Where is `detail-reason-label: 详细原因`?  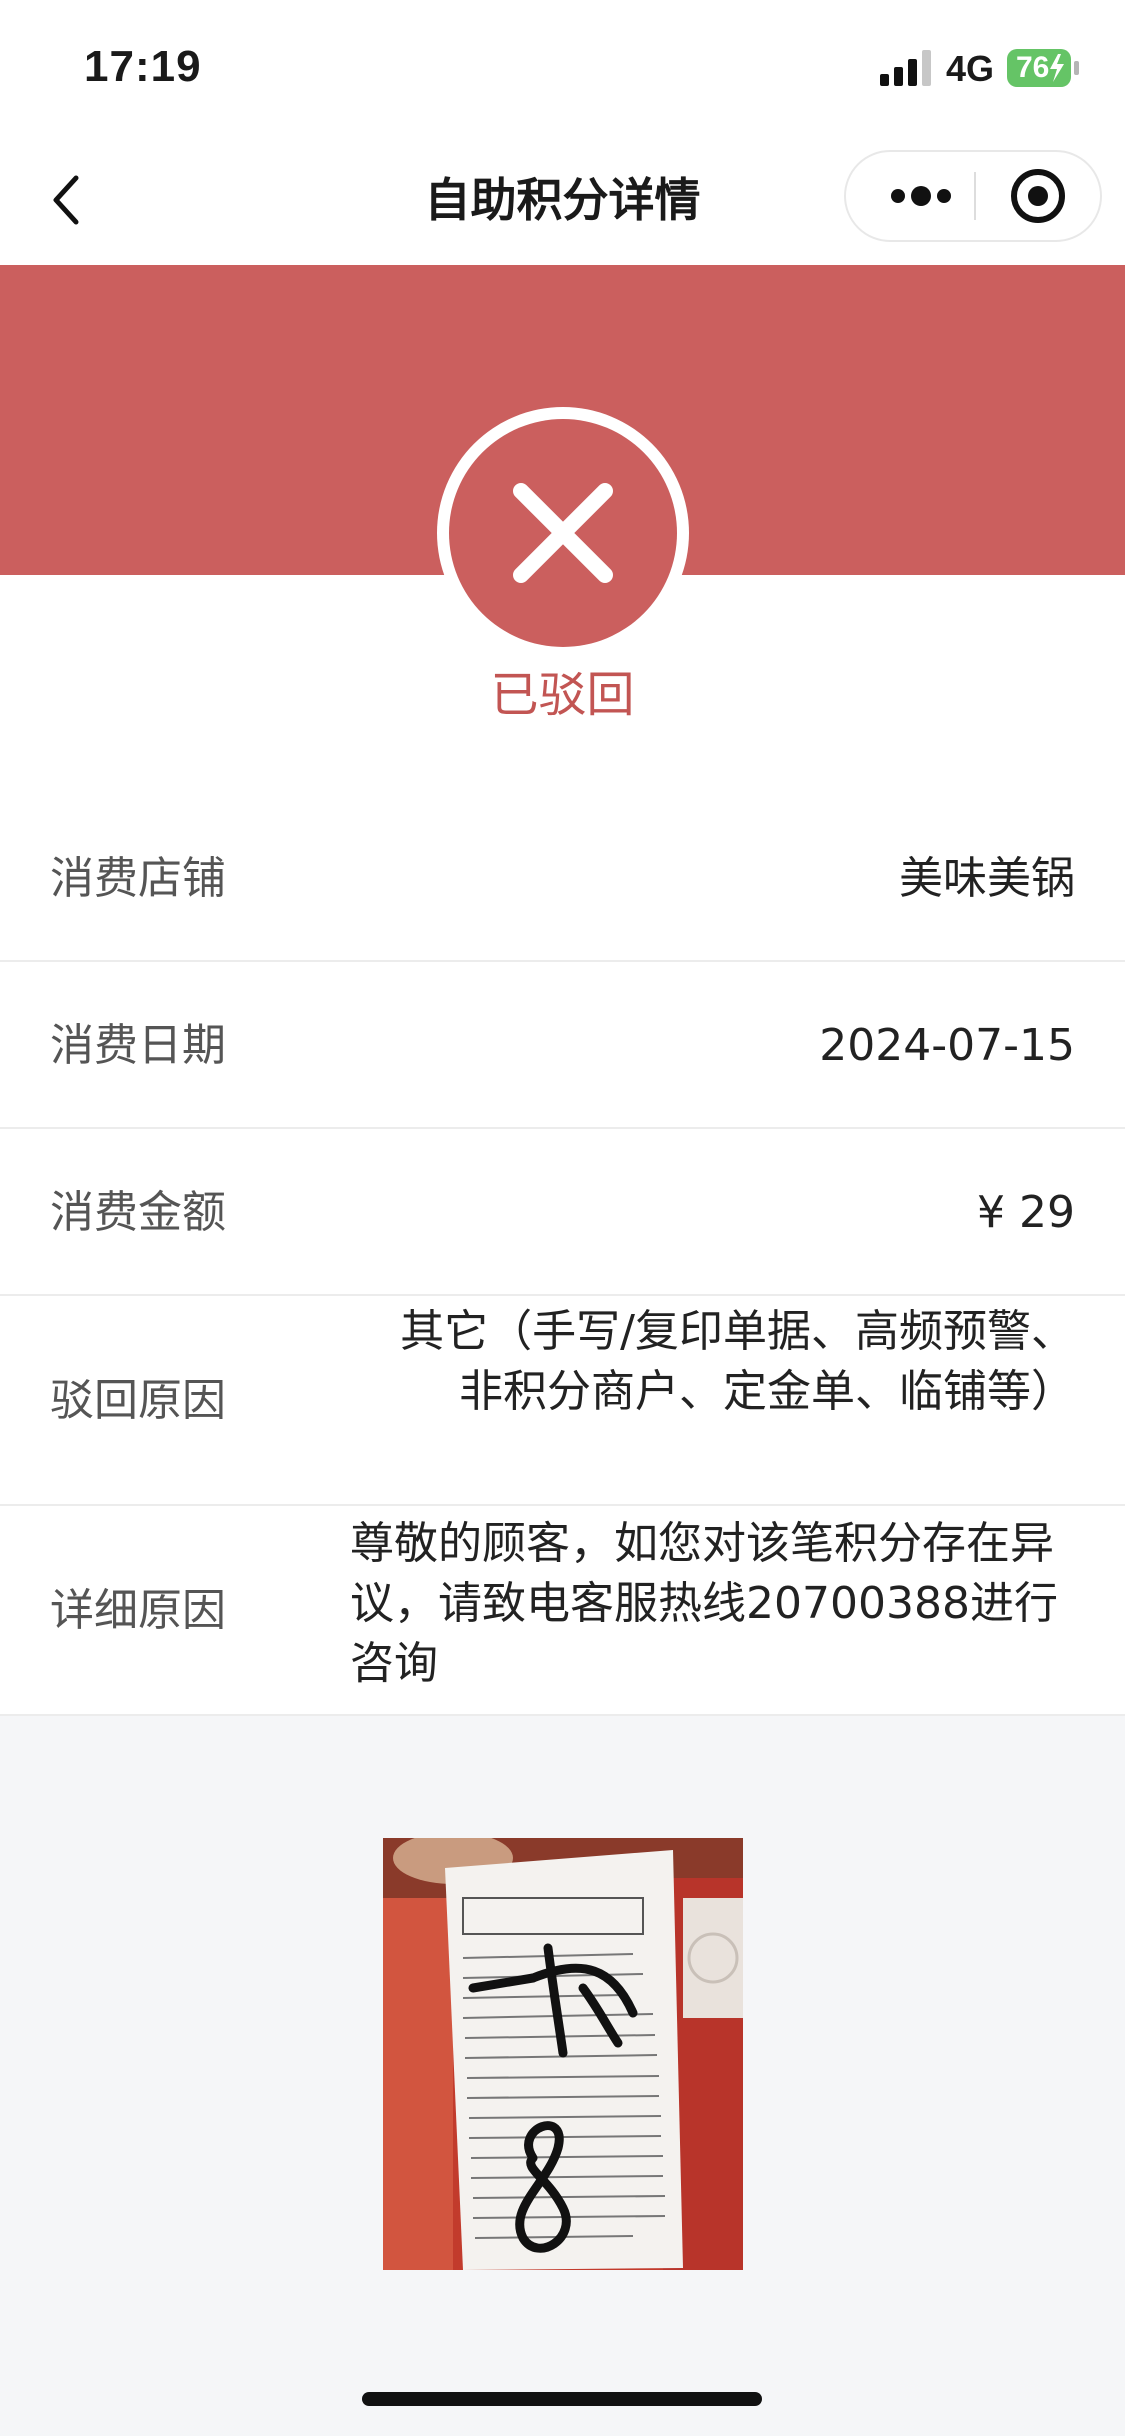
detail-reason-label: 详细原因 is located at coordinates (138, 1610).